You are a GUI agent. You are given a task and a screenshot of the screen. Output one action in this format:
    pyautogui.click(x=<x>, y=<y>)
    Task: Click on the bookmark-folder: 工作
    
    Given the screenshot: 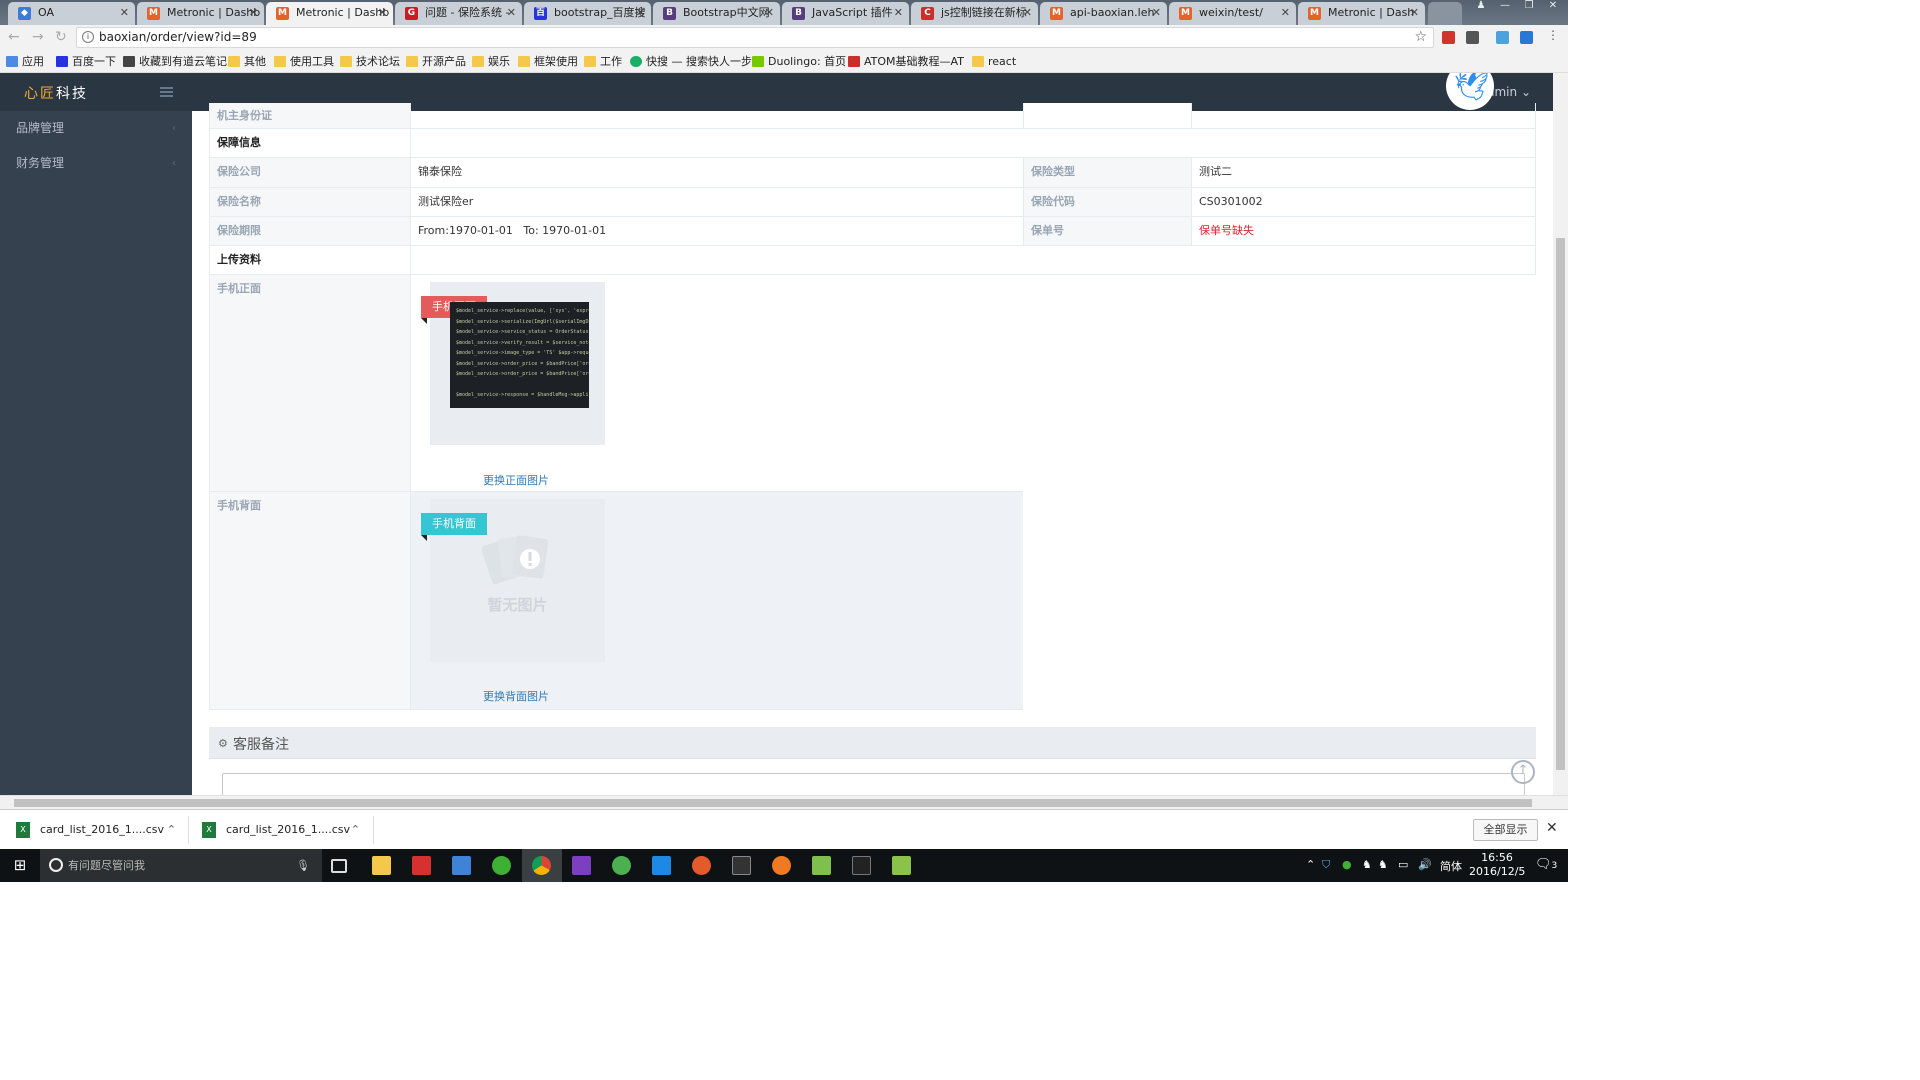 What is the action you would take?
    pyautogui.click(x=603, y=61)
    